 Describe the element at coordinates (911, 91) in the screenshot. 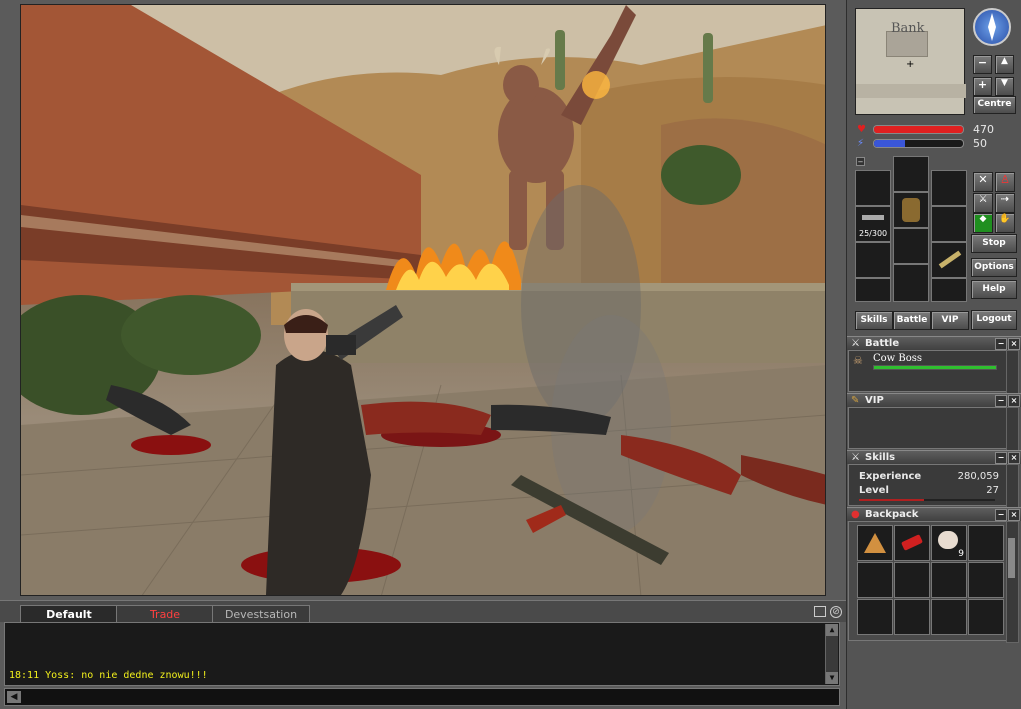

I see `minimap-road` at that location.